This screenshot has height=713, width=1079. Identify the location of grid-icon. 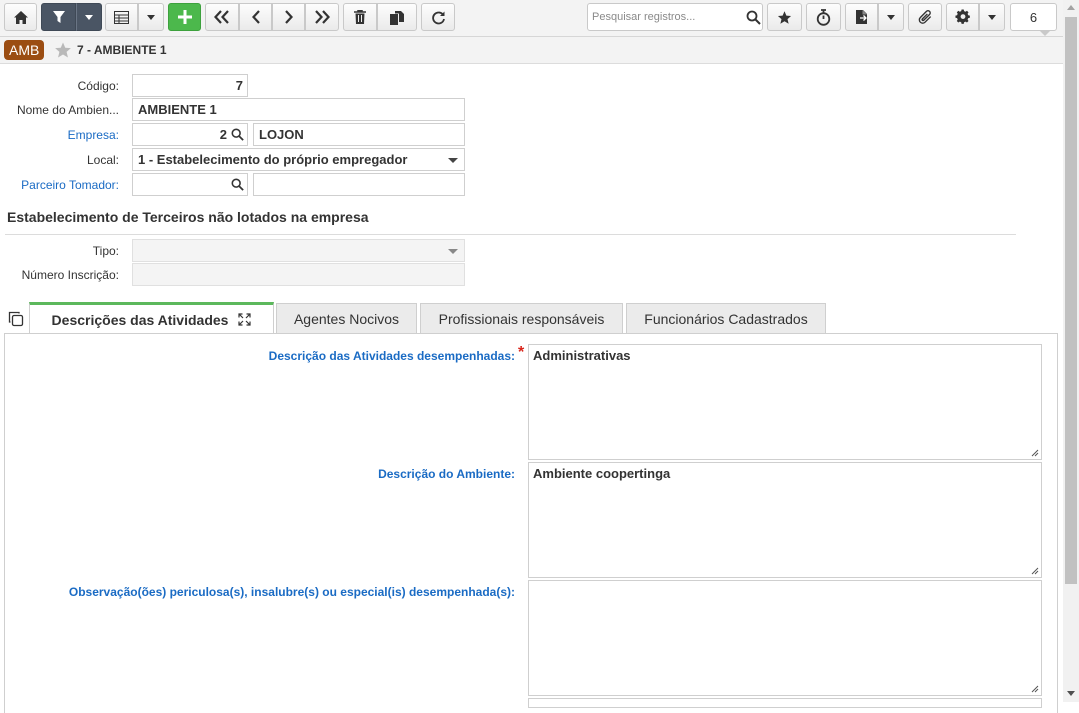
(121, 17).